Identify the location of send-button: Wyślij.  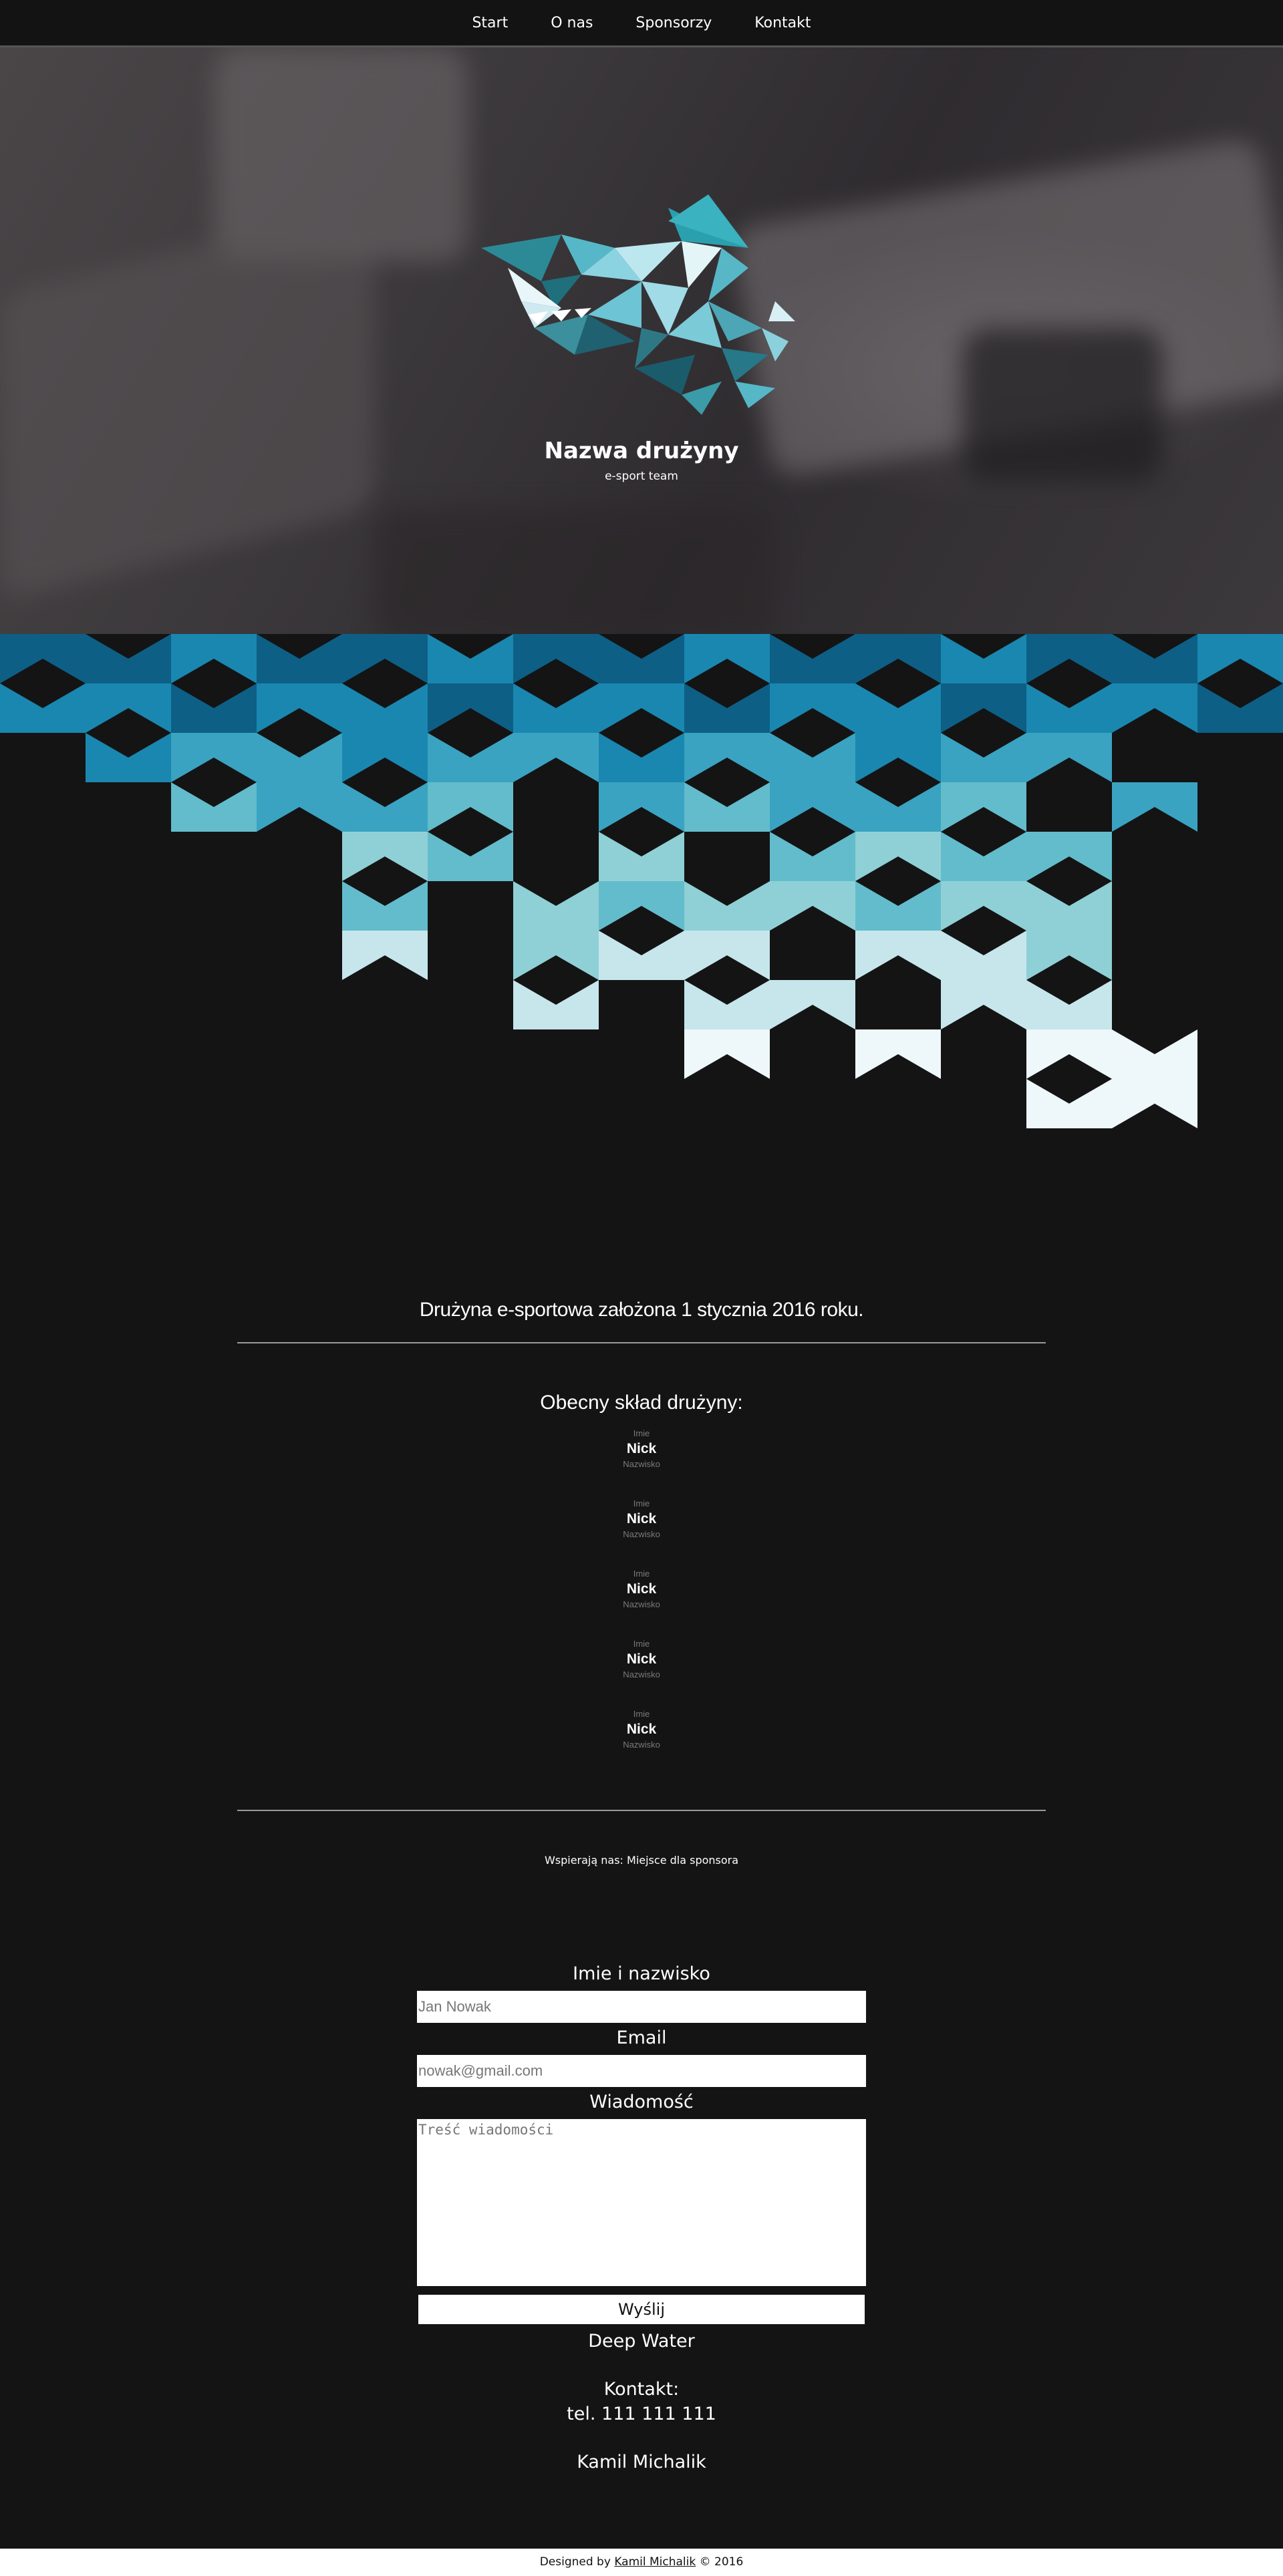
(641, 2309).